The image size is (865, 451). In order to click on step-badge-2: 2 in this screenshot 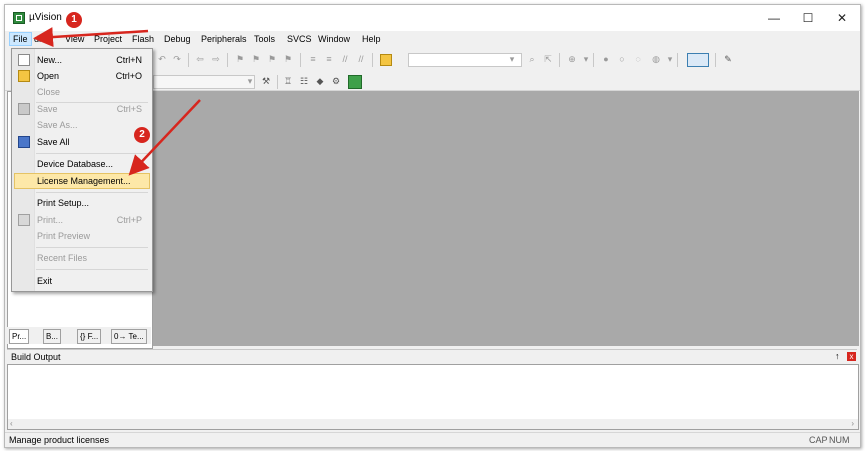, I will do `click(142, 135)`.